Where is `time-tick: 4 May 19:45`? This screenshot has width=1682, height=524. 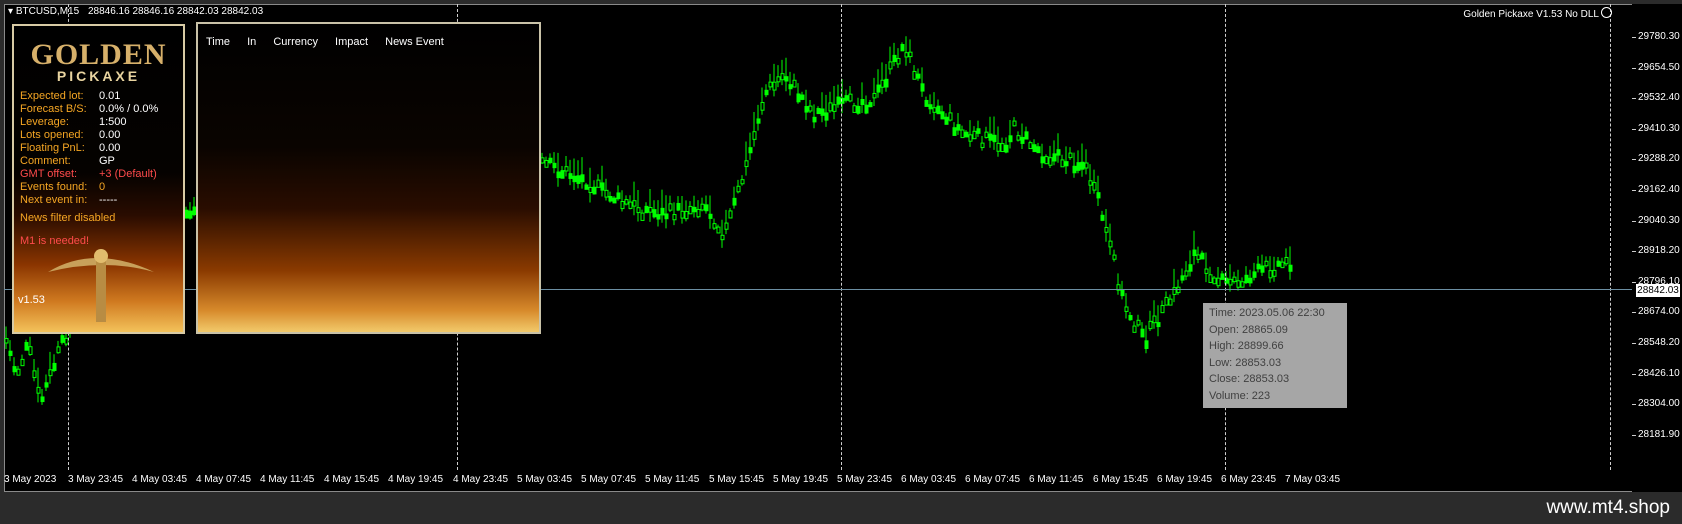
time-tick: 4 May 19:45 is located at coordinates (416, 479).